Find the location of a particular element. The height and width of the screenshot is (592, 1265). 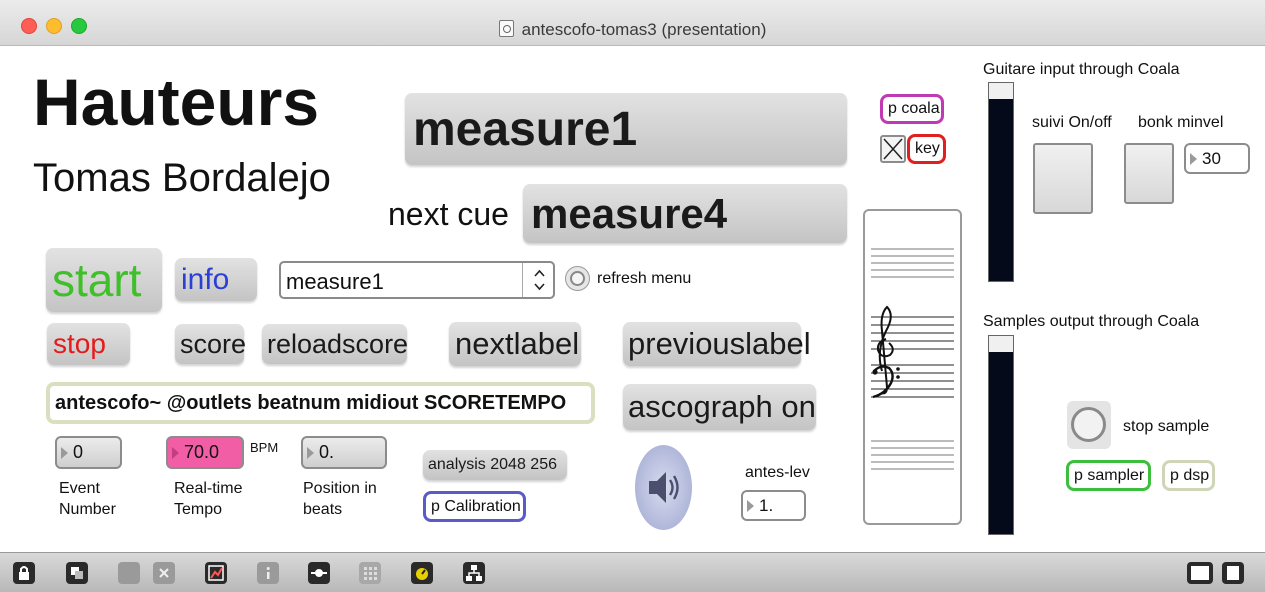

presentation-toggle-icon is located at coordinates (77, 573).